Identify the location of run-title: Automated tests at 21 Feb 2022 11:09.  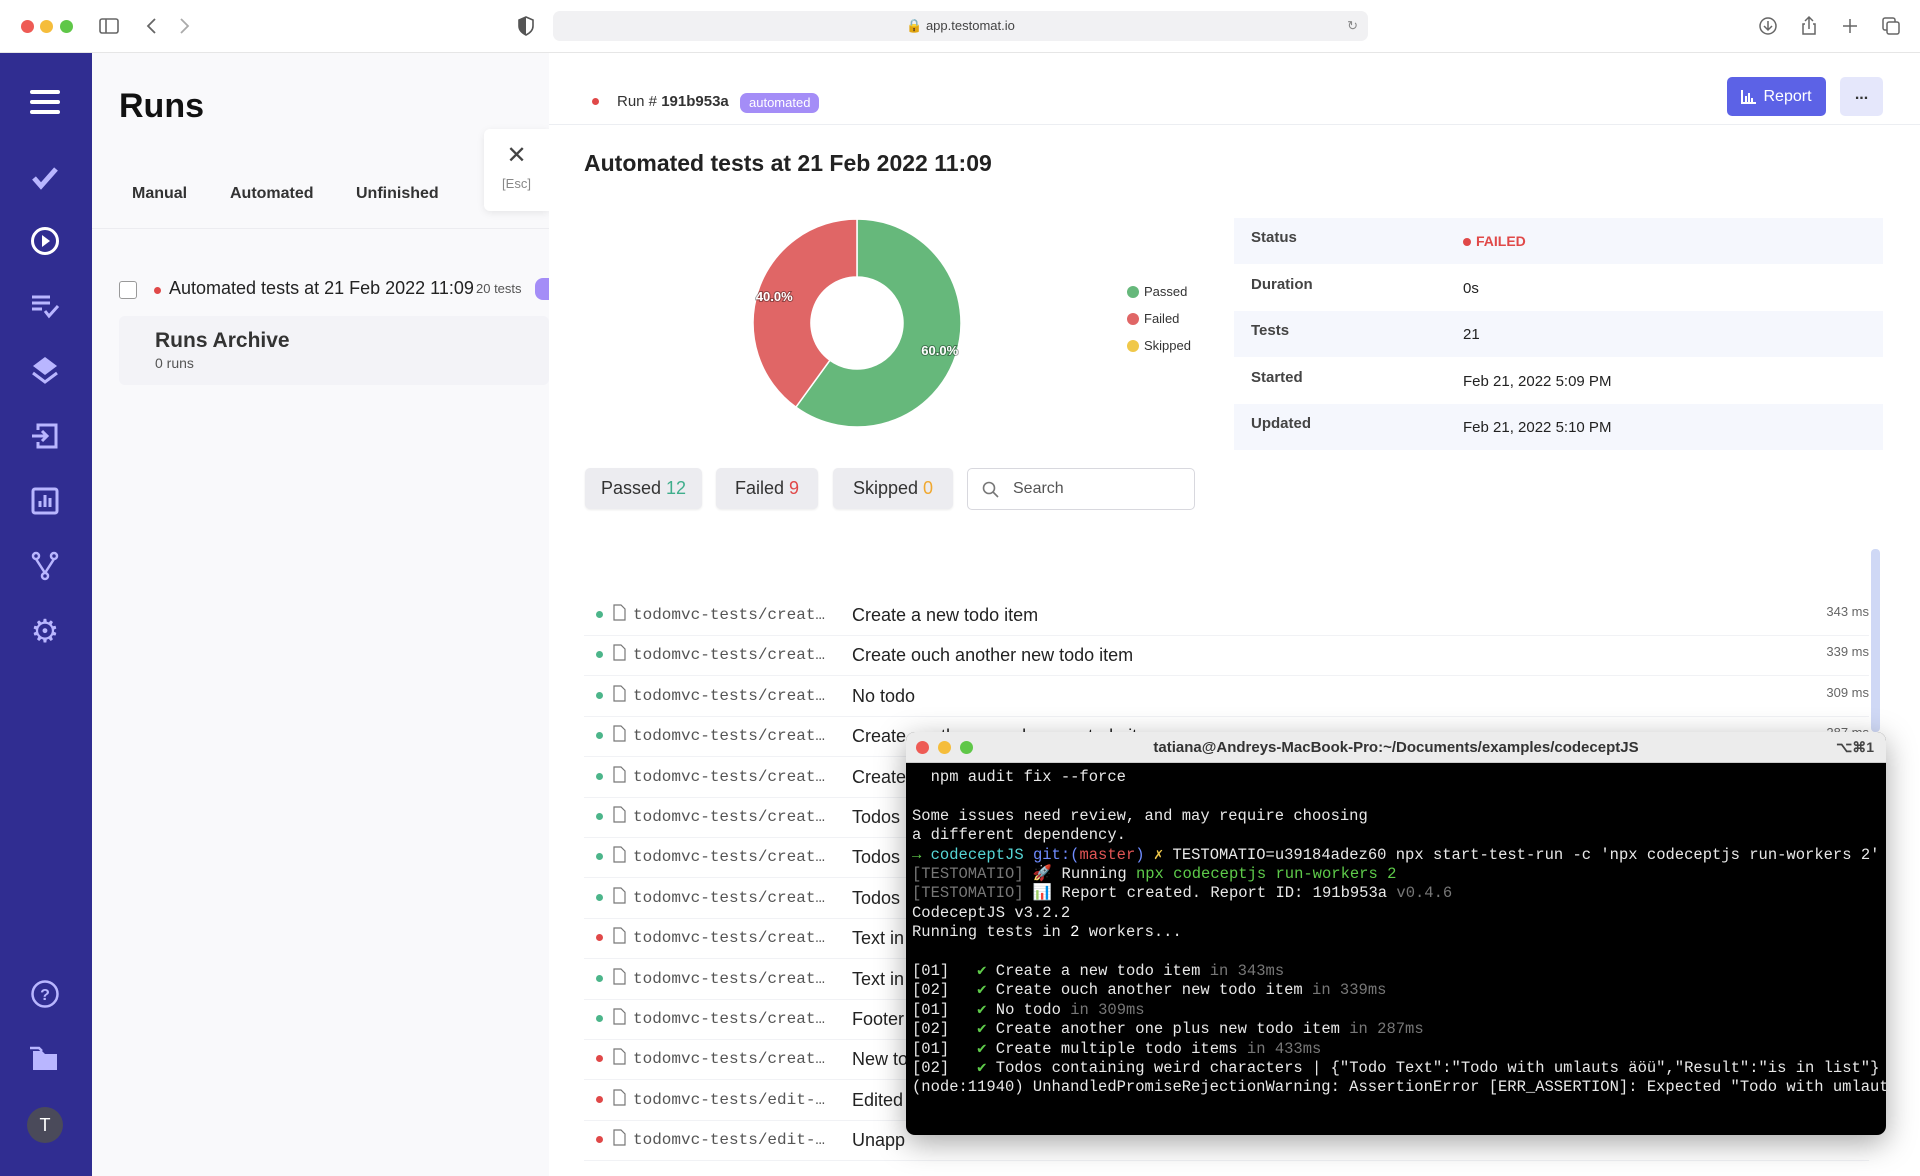
(788, 163).